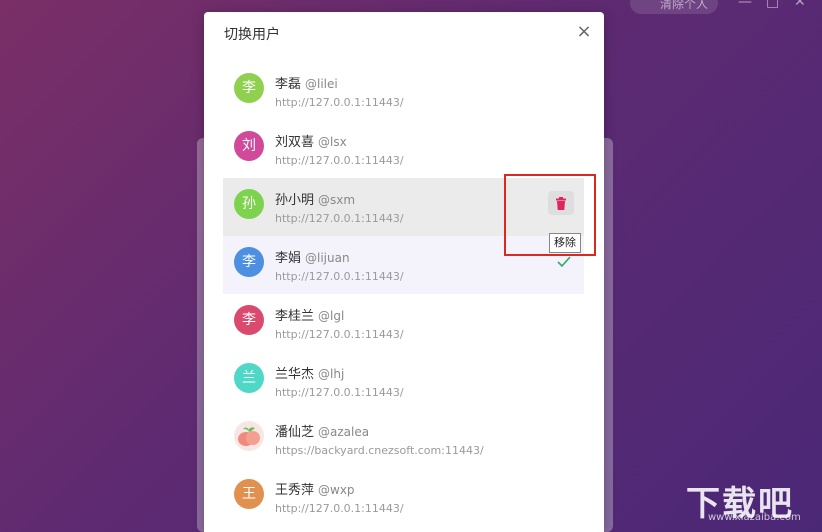 The width and height of the screenshot is (822, 532). Describe the element at coordinates (295, 432) in the screenshot. I see `user-name: 潘仙芝` at that location.